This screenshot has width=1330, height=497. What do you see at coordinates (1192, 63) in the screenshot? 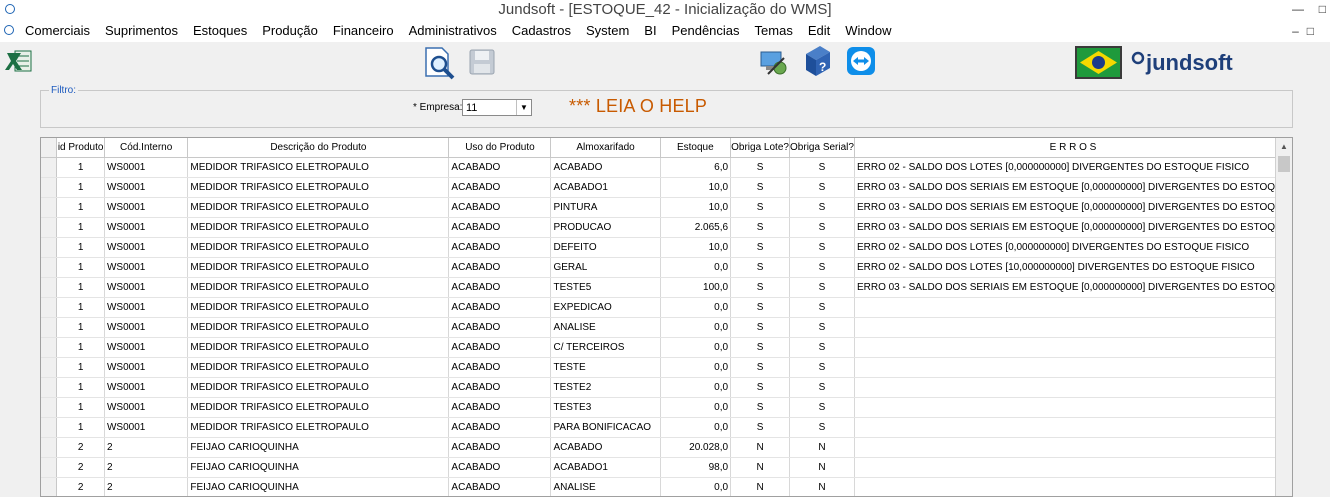
I see `jundsoft-logo: jundsoft` at bounding box center [1192, 63].